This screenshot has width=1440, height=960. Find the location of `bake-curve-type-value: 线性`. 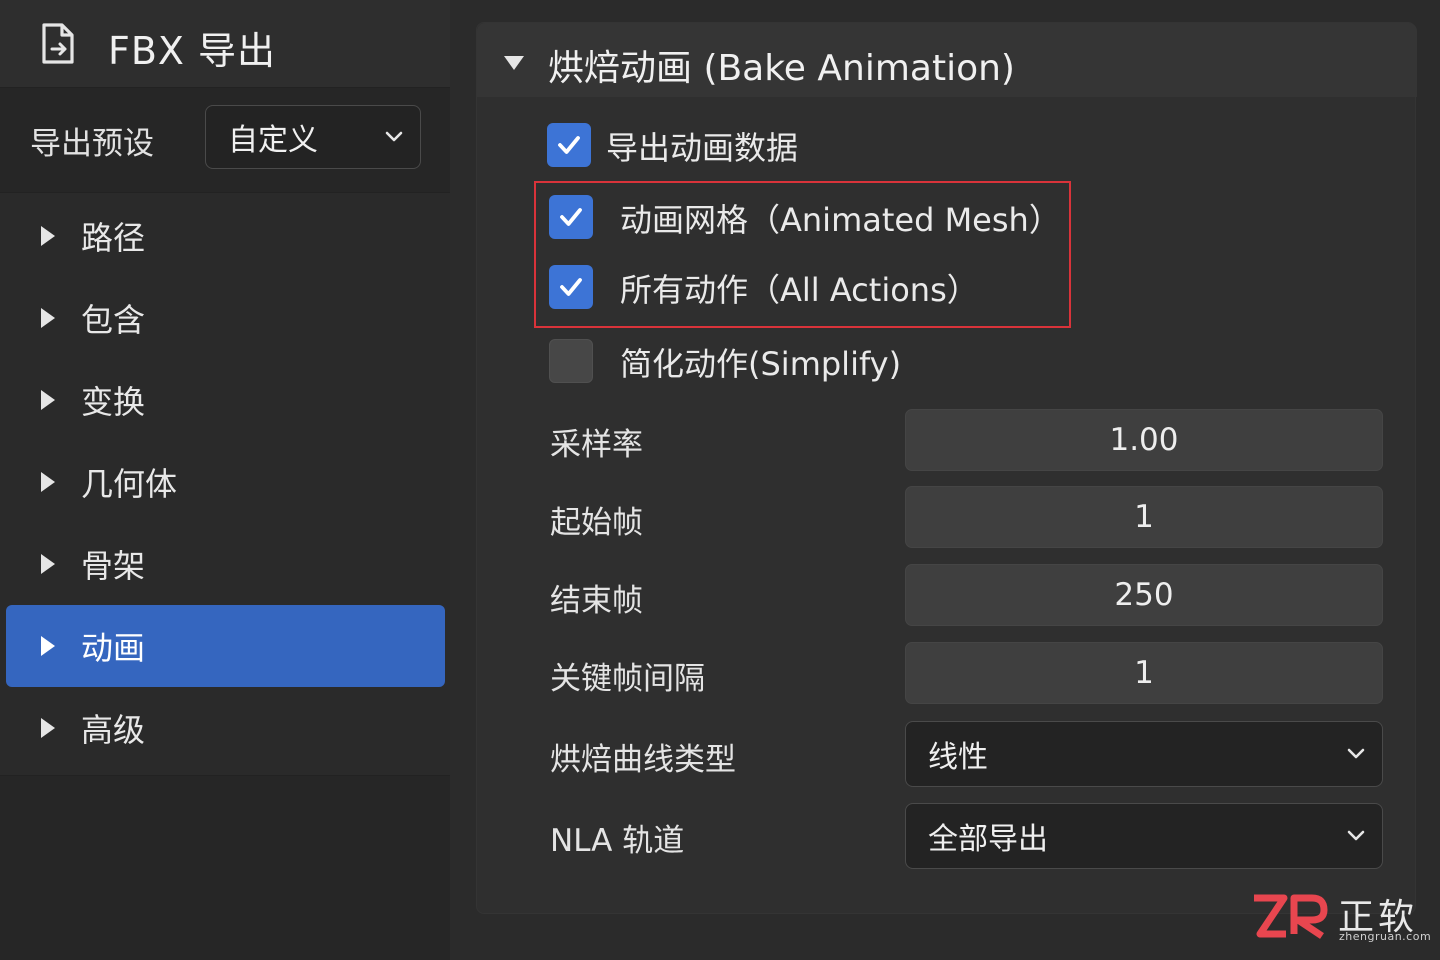

bake-curve-type-value: 线性 is located at coordinates (958, 757).